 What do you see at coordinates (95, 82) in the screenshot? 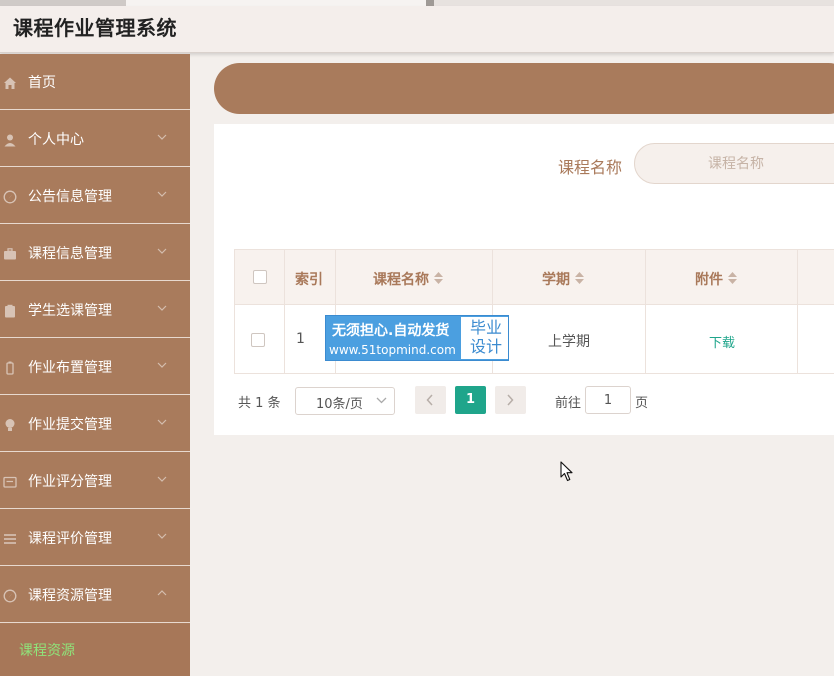
I see `sidebar-item-1: 首页` at bounding box center [95, 82].